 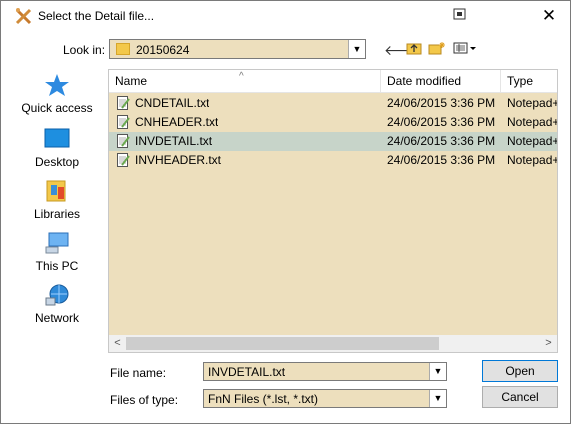 I want to click on place-this-pc: This PC, so click(x=57, y=253).